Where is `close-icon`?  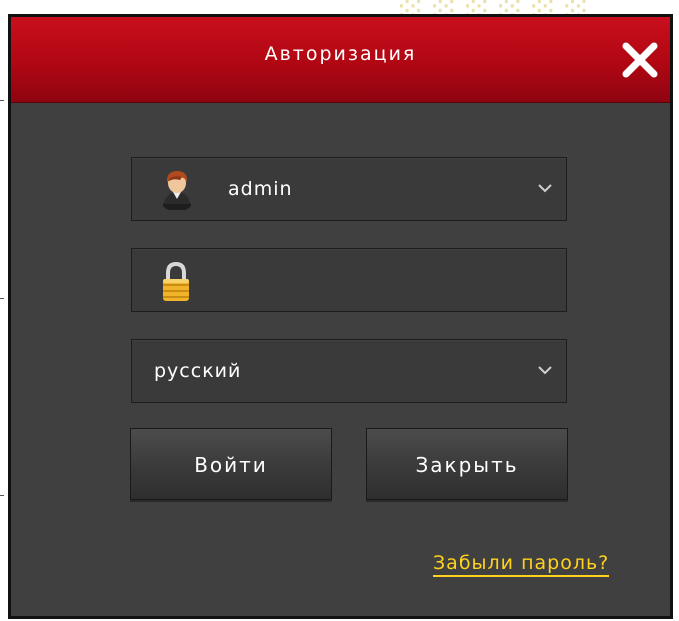 close-icon is located at coordinates (640, 60).